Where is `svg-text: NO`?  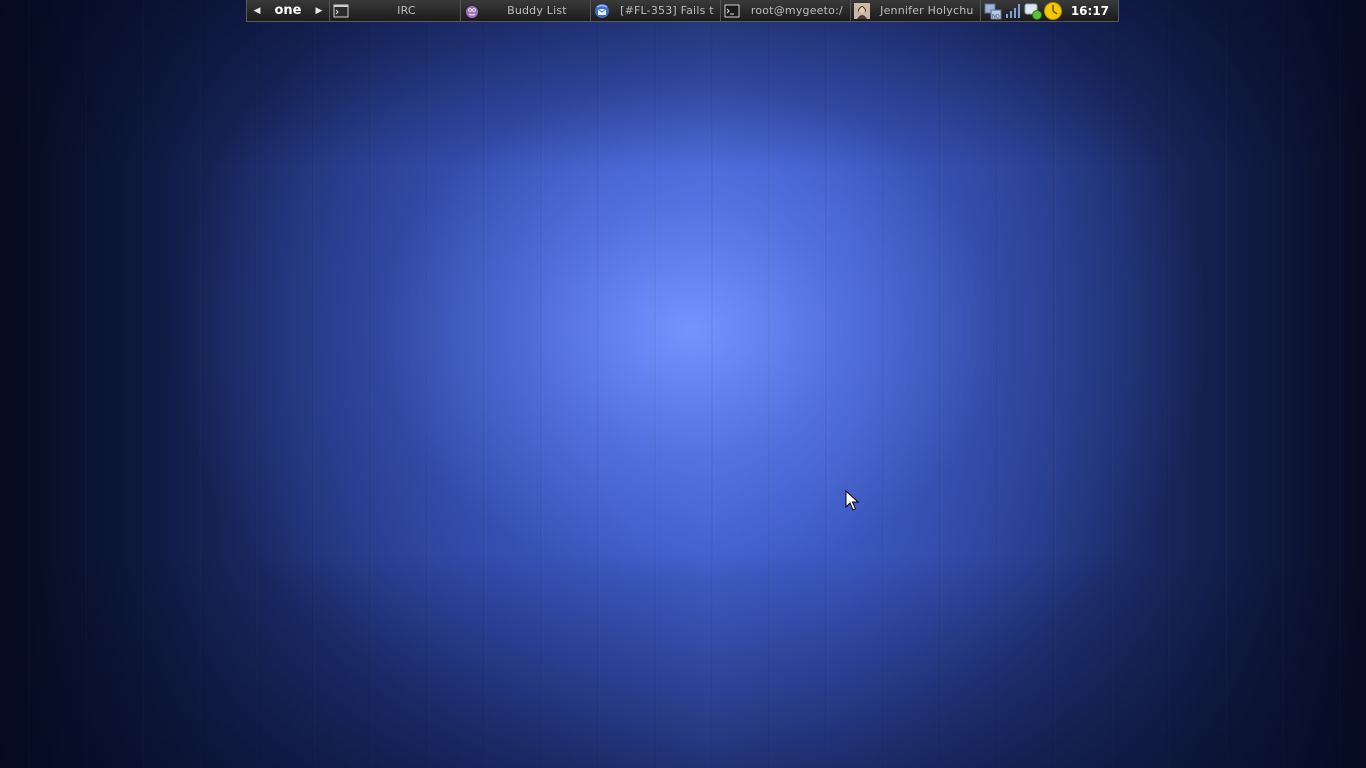
svg-text: NO is located at coordinates (996, 17).